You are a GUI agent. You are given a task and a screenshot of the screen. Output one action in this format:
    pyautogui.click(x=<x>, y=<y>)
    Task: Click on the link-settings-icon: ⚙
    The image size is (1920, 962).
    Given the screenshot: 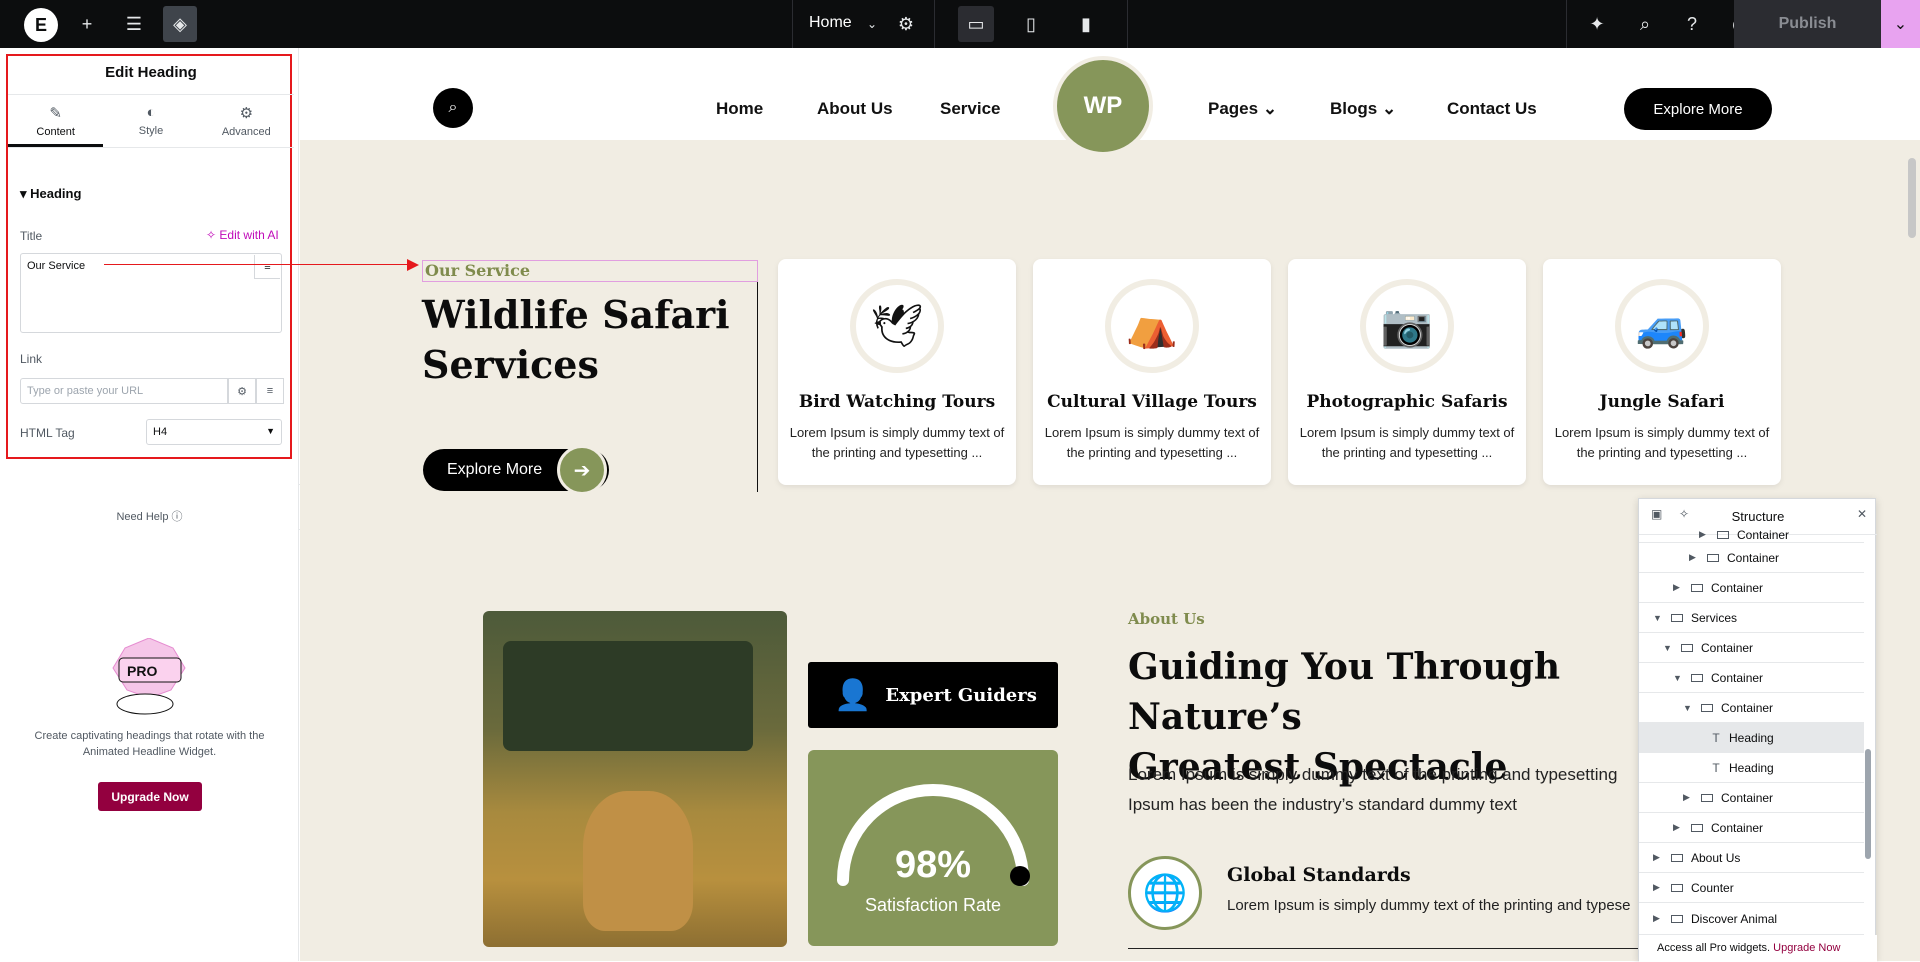 What is the action you would take?
    pyautogui.click(x=242, y=391)
    